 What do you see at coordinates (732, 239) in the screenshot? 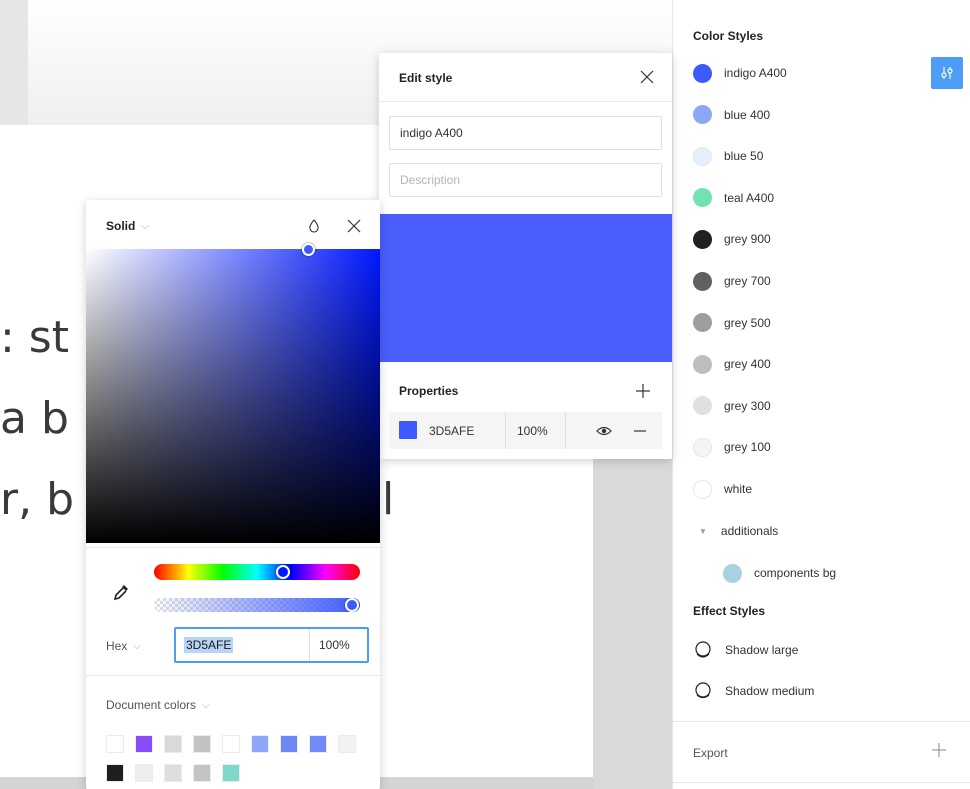
I see `color-style-item: grey 900` at bounding box center [732, 239].